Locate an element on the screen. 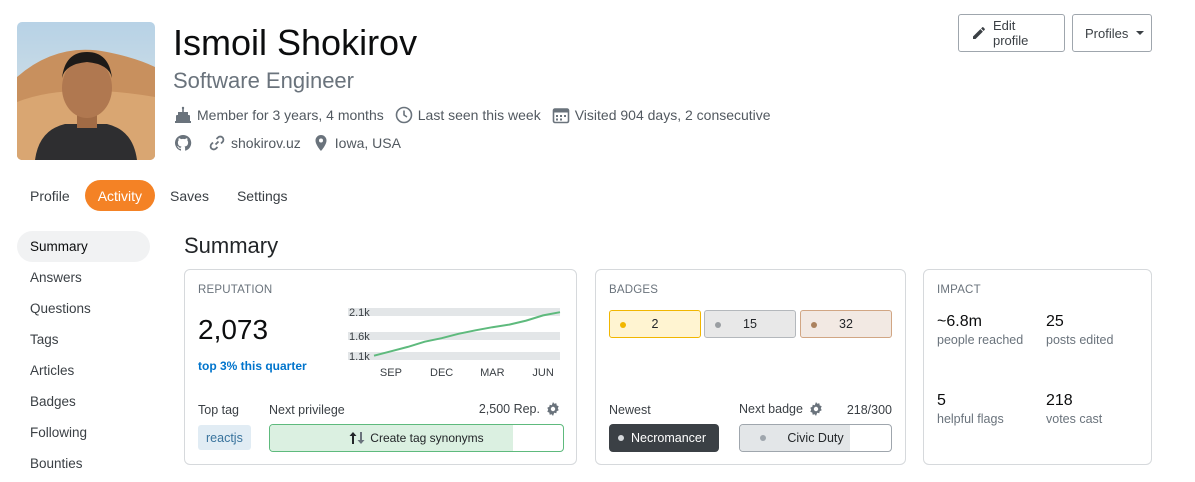 The height and width of the screenshot is (482, 1195). badge-icon is located at coordinates (621, 438).